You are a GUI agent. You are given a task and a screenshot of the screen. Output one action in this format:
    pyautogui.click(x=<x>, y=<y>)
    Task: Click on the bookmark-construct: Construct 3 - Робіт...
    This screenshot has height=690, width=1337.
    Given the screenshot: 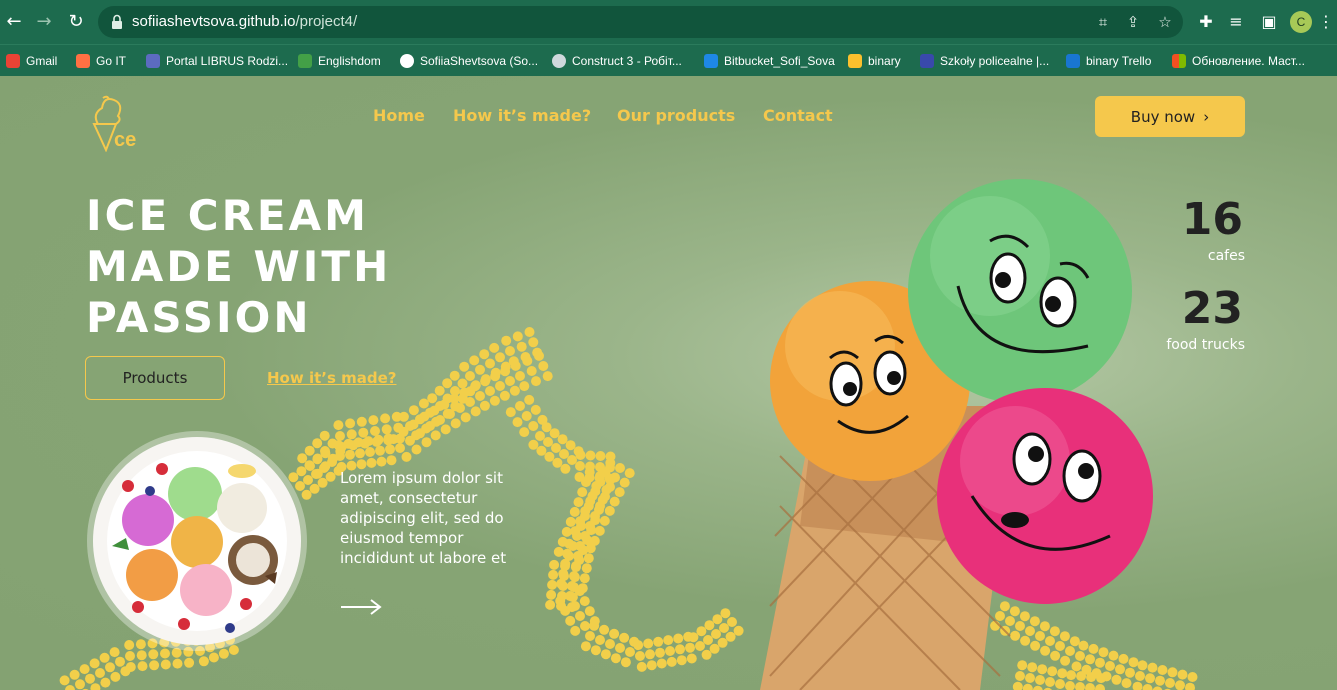 What is the action you would take?
    pyautogui.click(x=617, y=61)
    